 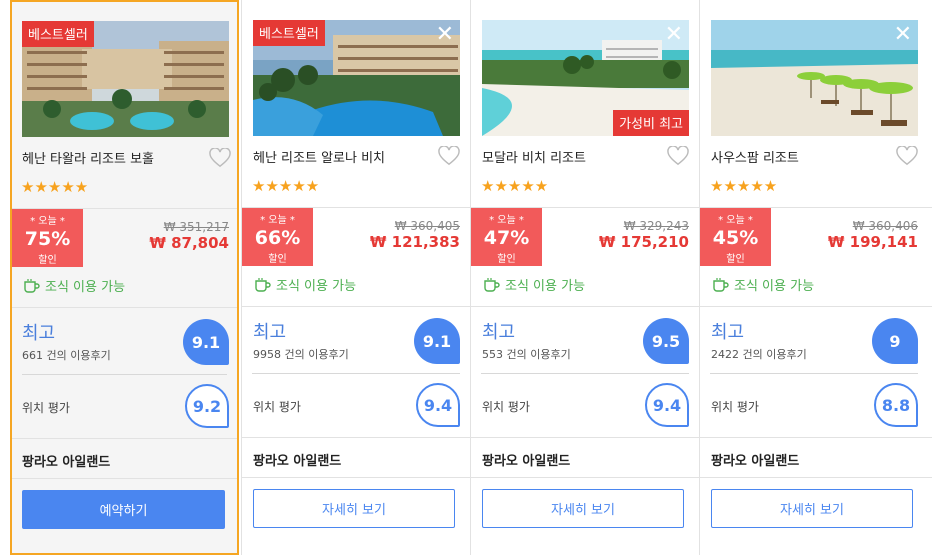 What do you see at coordinates (643, 242) in the screenshot?
I see `final-price: ₩ 175,210` at bounding box center [643, 242].